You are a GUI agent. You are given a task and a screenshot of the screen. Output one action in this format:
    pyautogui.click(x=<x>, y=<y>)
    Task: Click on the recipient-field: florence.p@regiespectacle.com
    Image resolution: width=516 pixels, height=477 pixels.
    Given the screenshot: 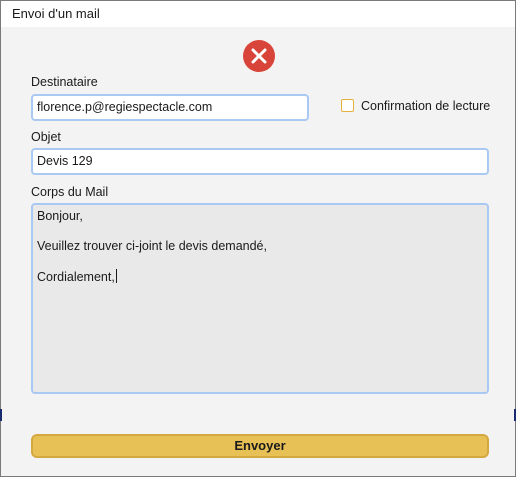 What is the action you would take?
    pyautogui.click(x=170, y=107)
    